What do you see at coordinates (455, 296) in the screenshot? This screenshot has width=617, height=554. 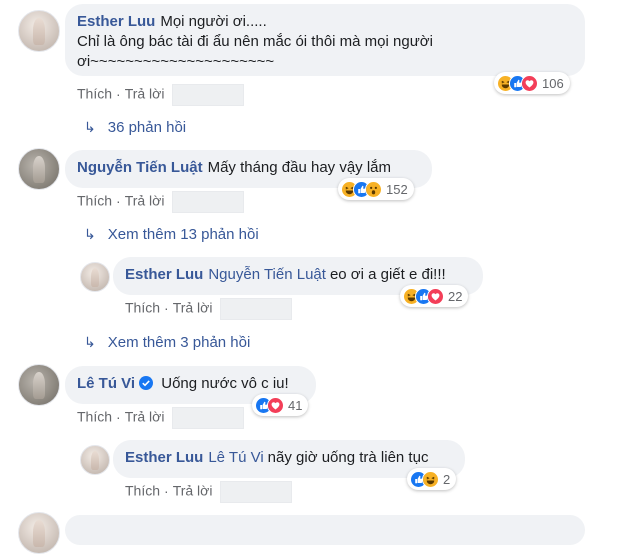 I see `reaction-count: 22` at bounding box center [455, 296].